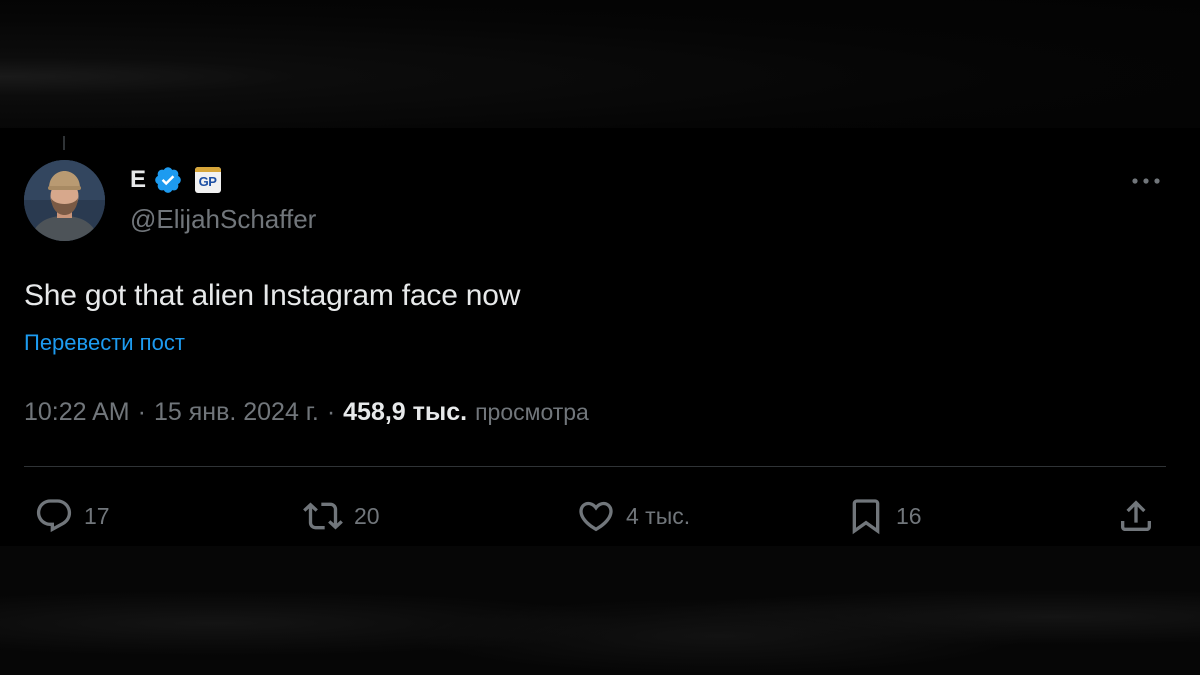 The width and height of the screenshot is (1200, 675). I want to click on post-date: 15 янв. 2024 г., so click(236, 412).